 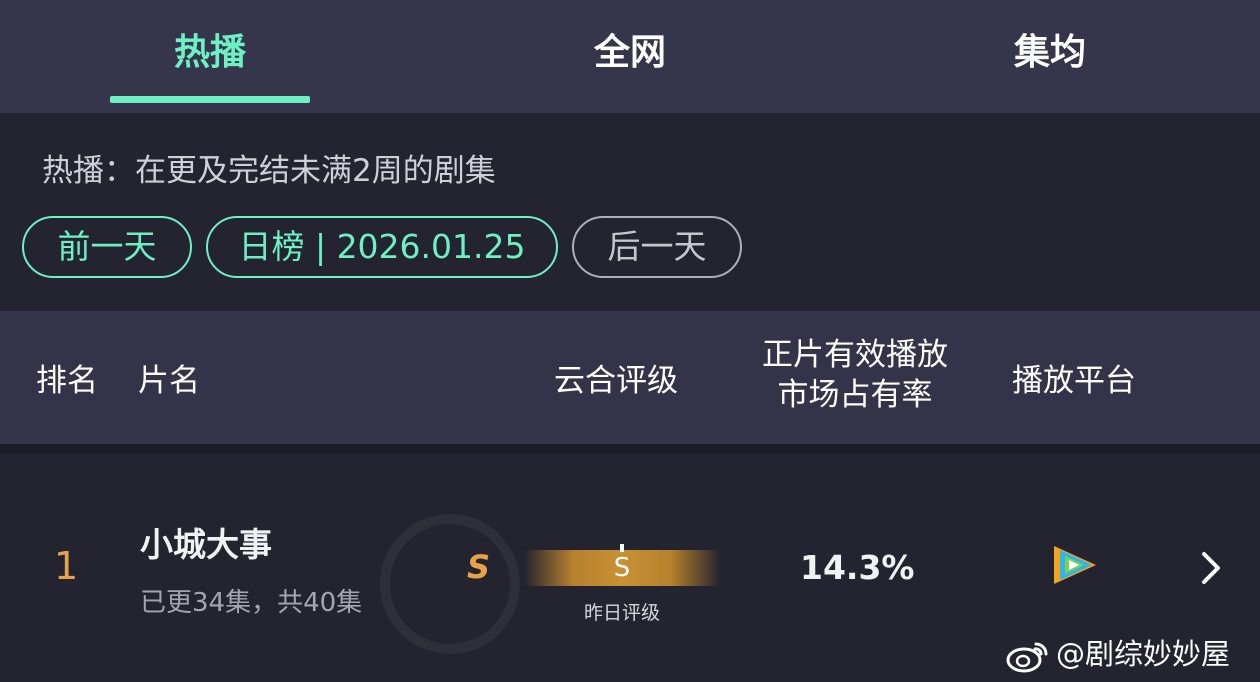 I want to click on yesterday-grade-caption: 昨日评级, so click(x=621, y=613).